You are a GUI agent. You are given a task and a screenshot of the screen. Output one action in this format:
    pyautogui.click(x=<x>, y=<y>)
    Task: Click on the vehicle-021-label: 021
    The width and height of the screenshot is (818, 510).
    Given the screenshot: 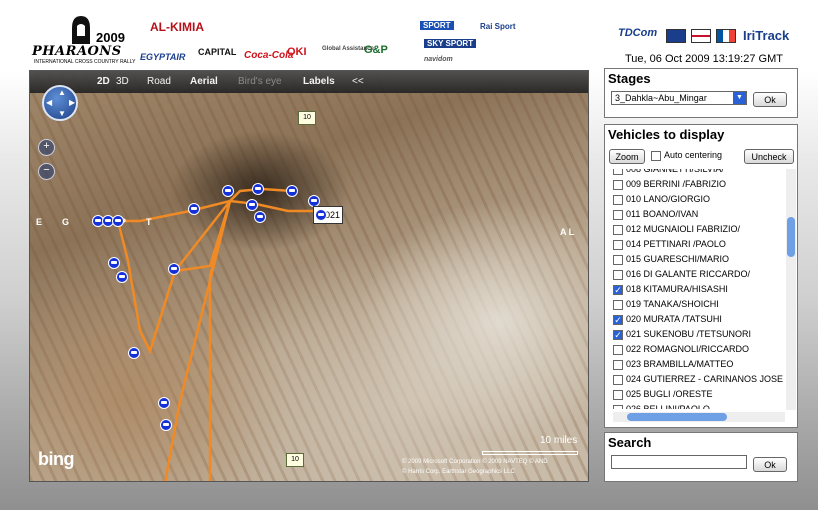 What is the action you would take?
    pyautogui.click(x=328, y=215)
    